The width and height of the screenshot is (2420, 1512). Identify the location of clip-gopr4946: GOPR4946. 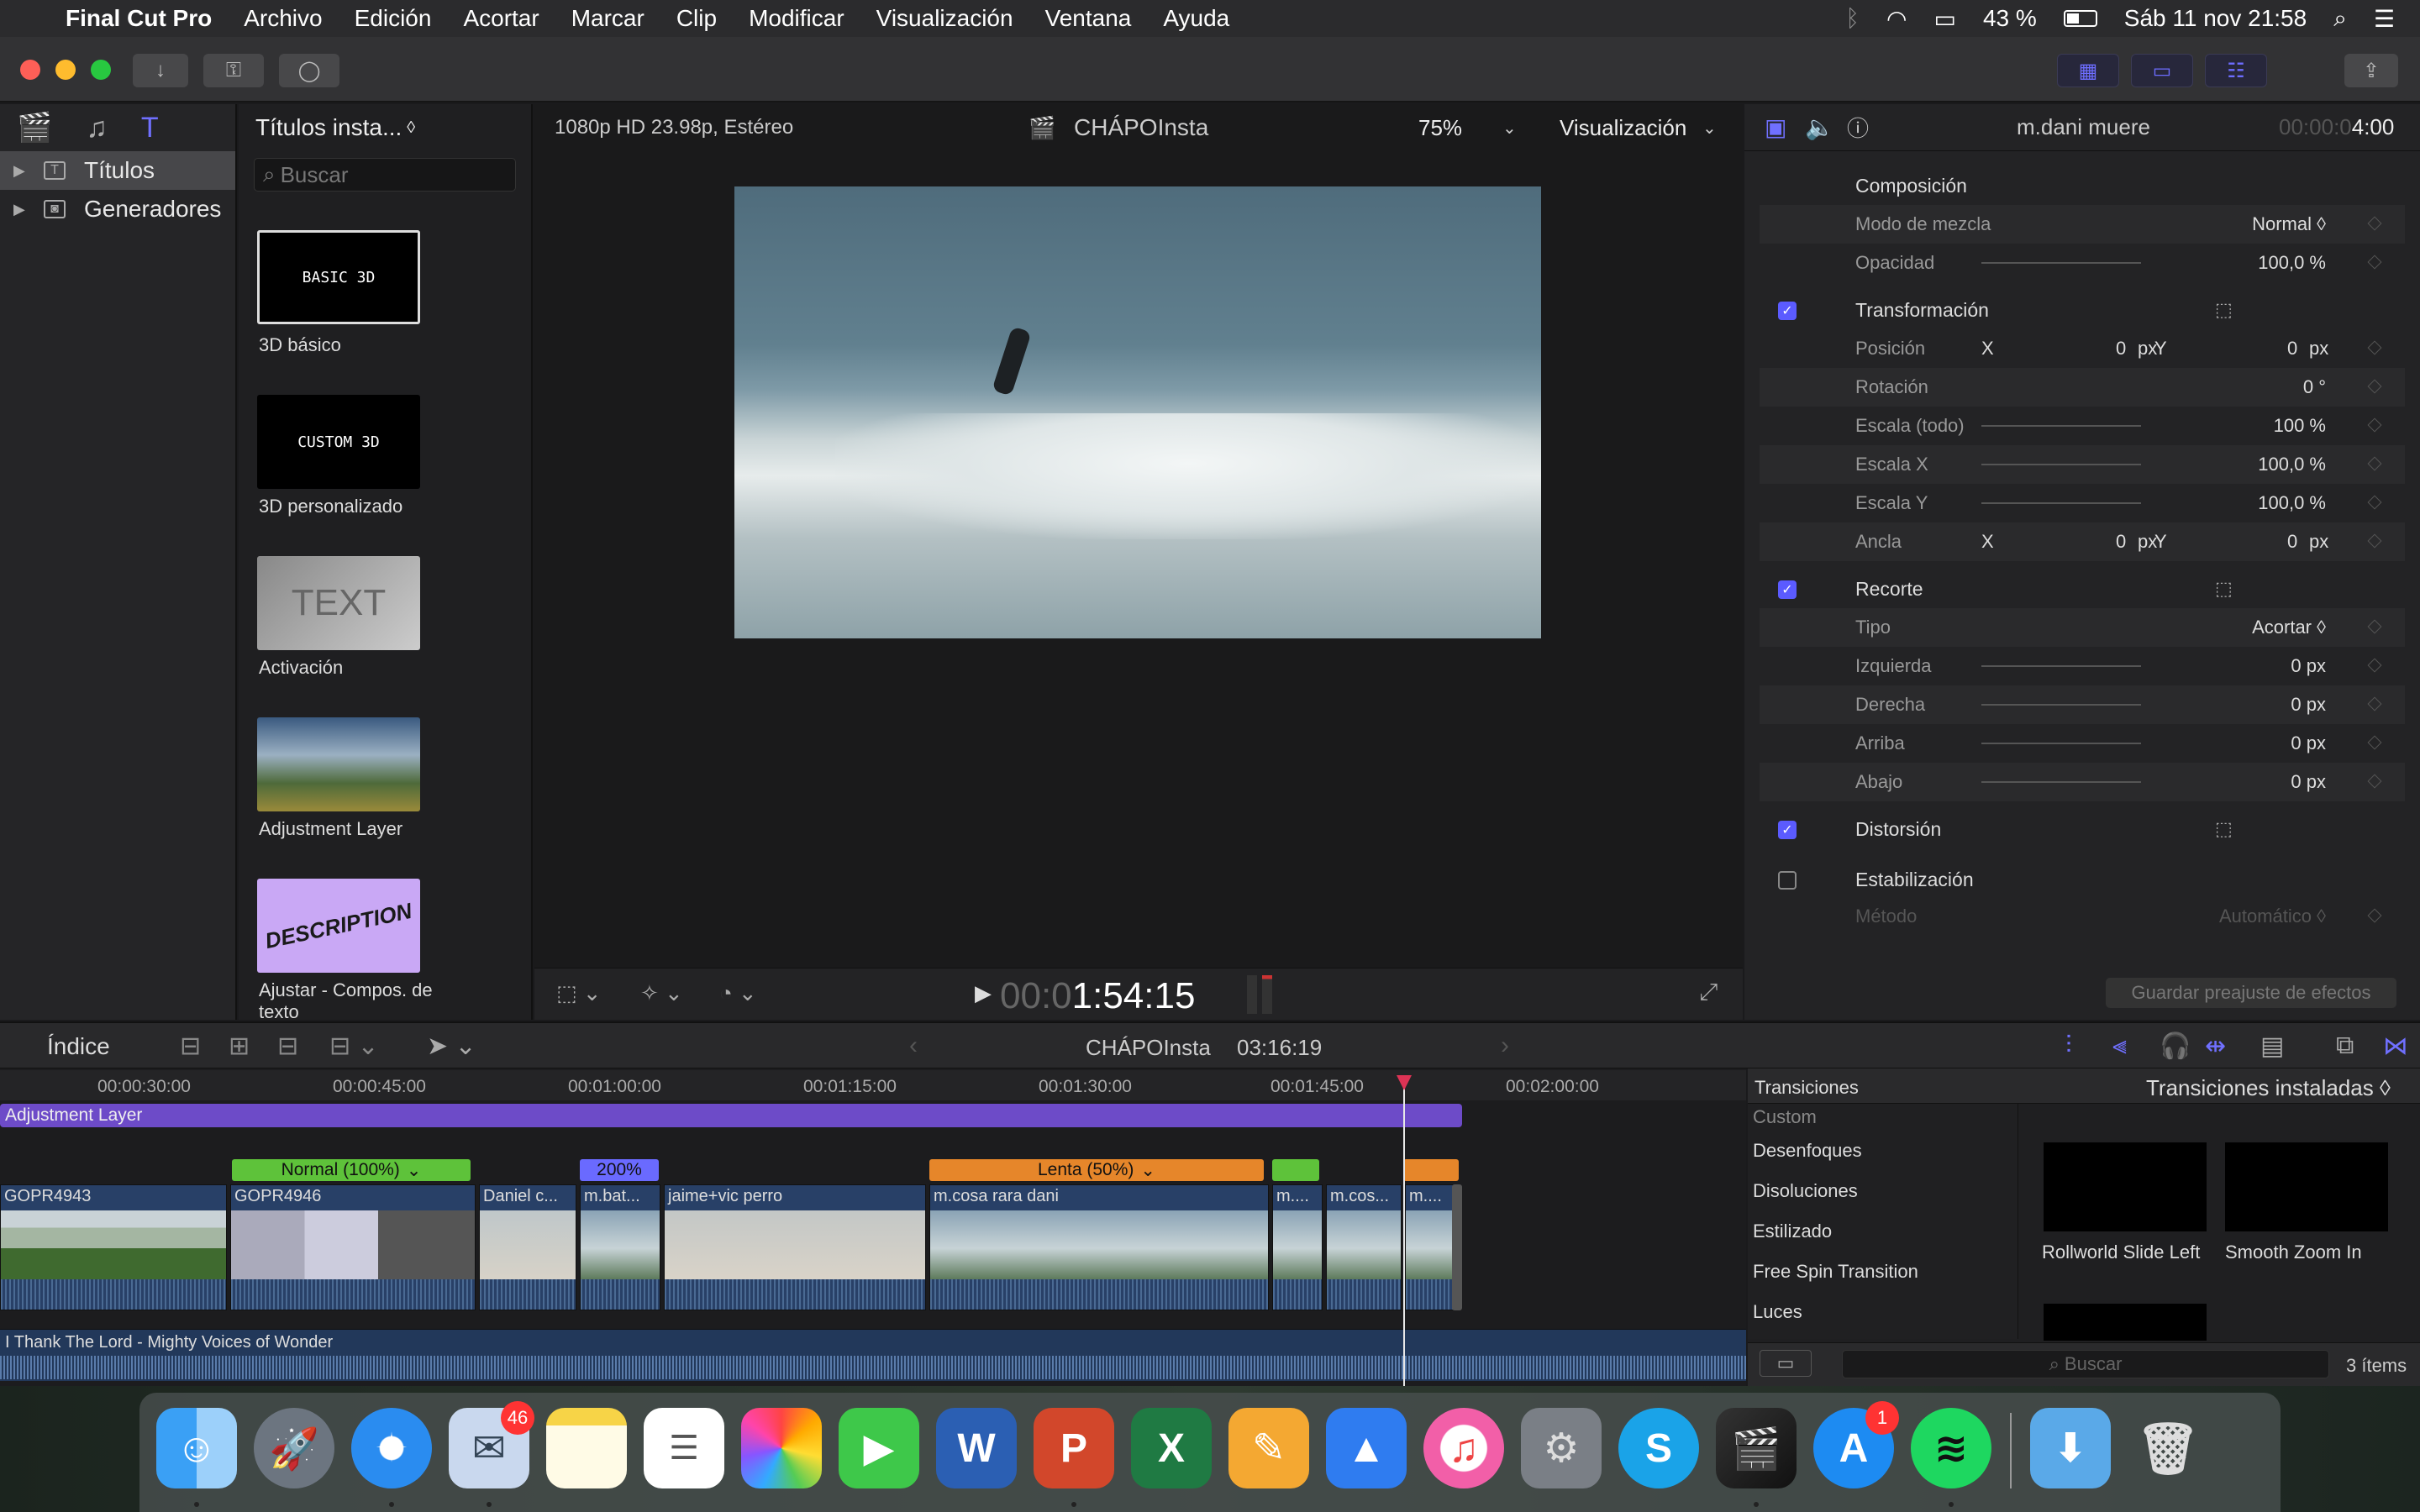
(353, 1247).